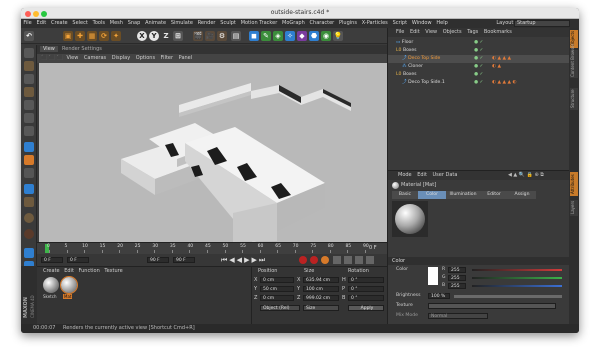  What do you see at coordinates (517, 278) in the screenshot?
I see `channel-g-slider` at bounding box center [517, 278].